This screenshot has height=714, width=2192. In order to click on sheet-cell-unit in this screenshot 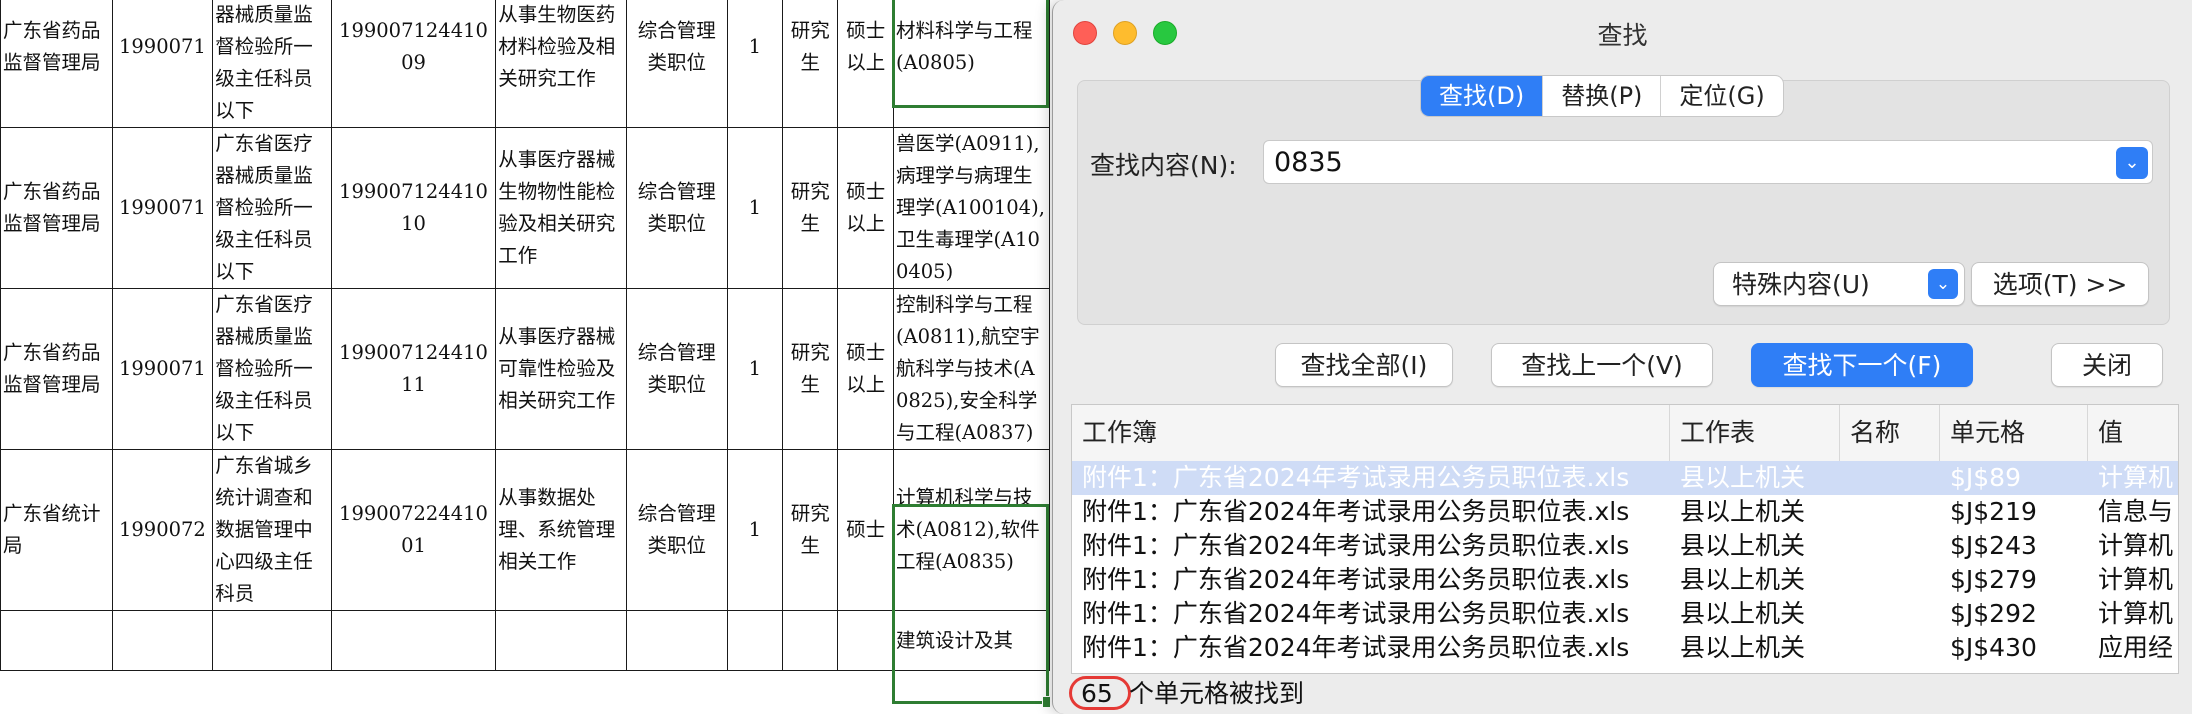, I will do `click(272, 640)`.